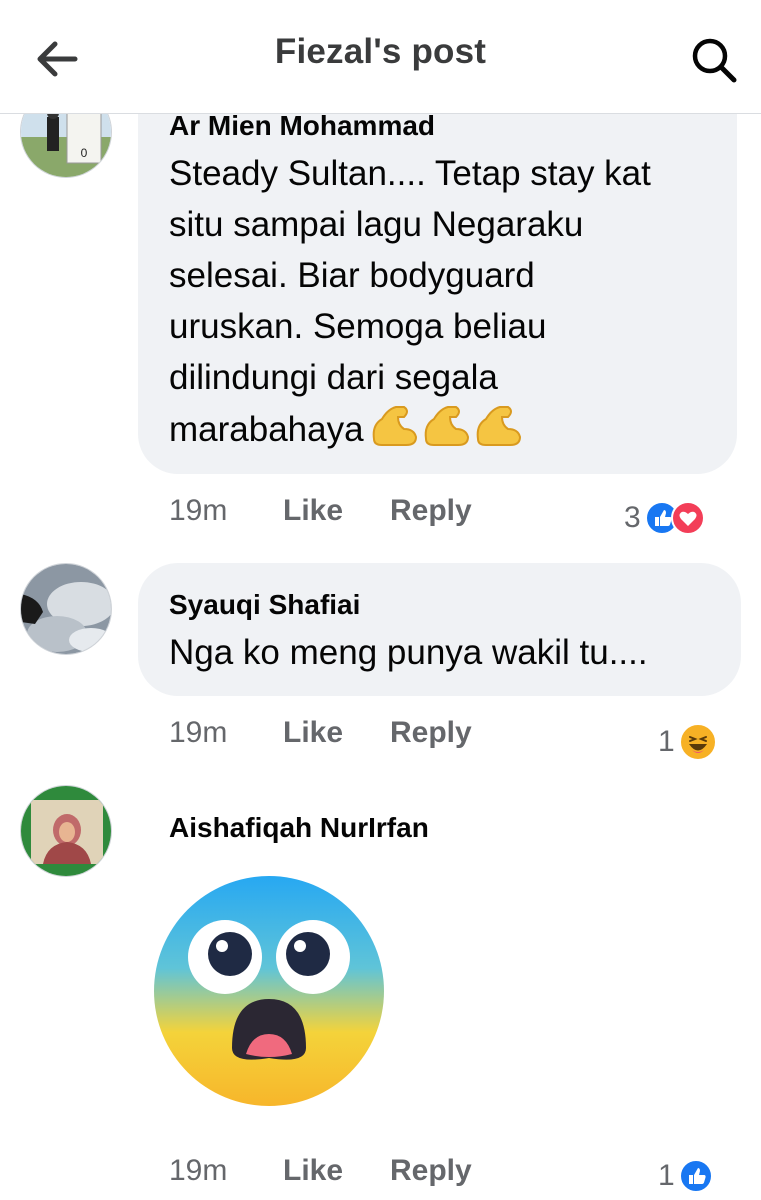 The width and height of the screenshot is (761, 1200). What do you see at coordinates (302, 126) in the screenshot?
I see `comment-author: Ar Mien Mohammad` at bounding box center [302, 126].